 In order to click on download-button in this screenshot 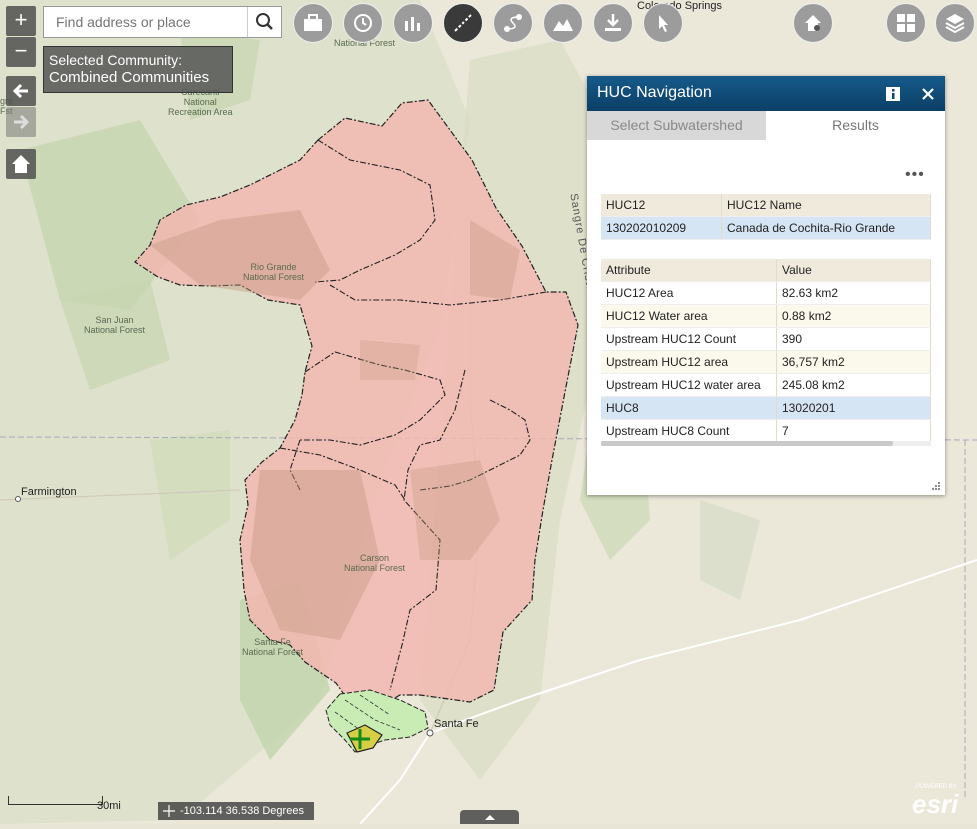, I will do `click(613, 23)`.